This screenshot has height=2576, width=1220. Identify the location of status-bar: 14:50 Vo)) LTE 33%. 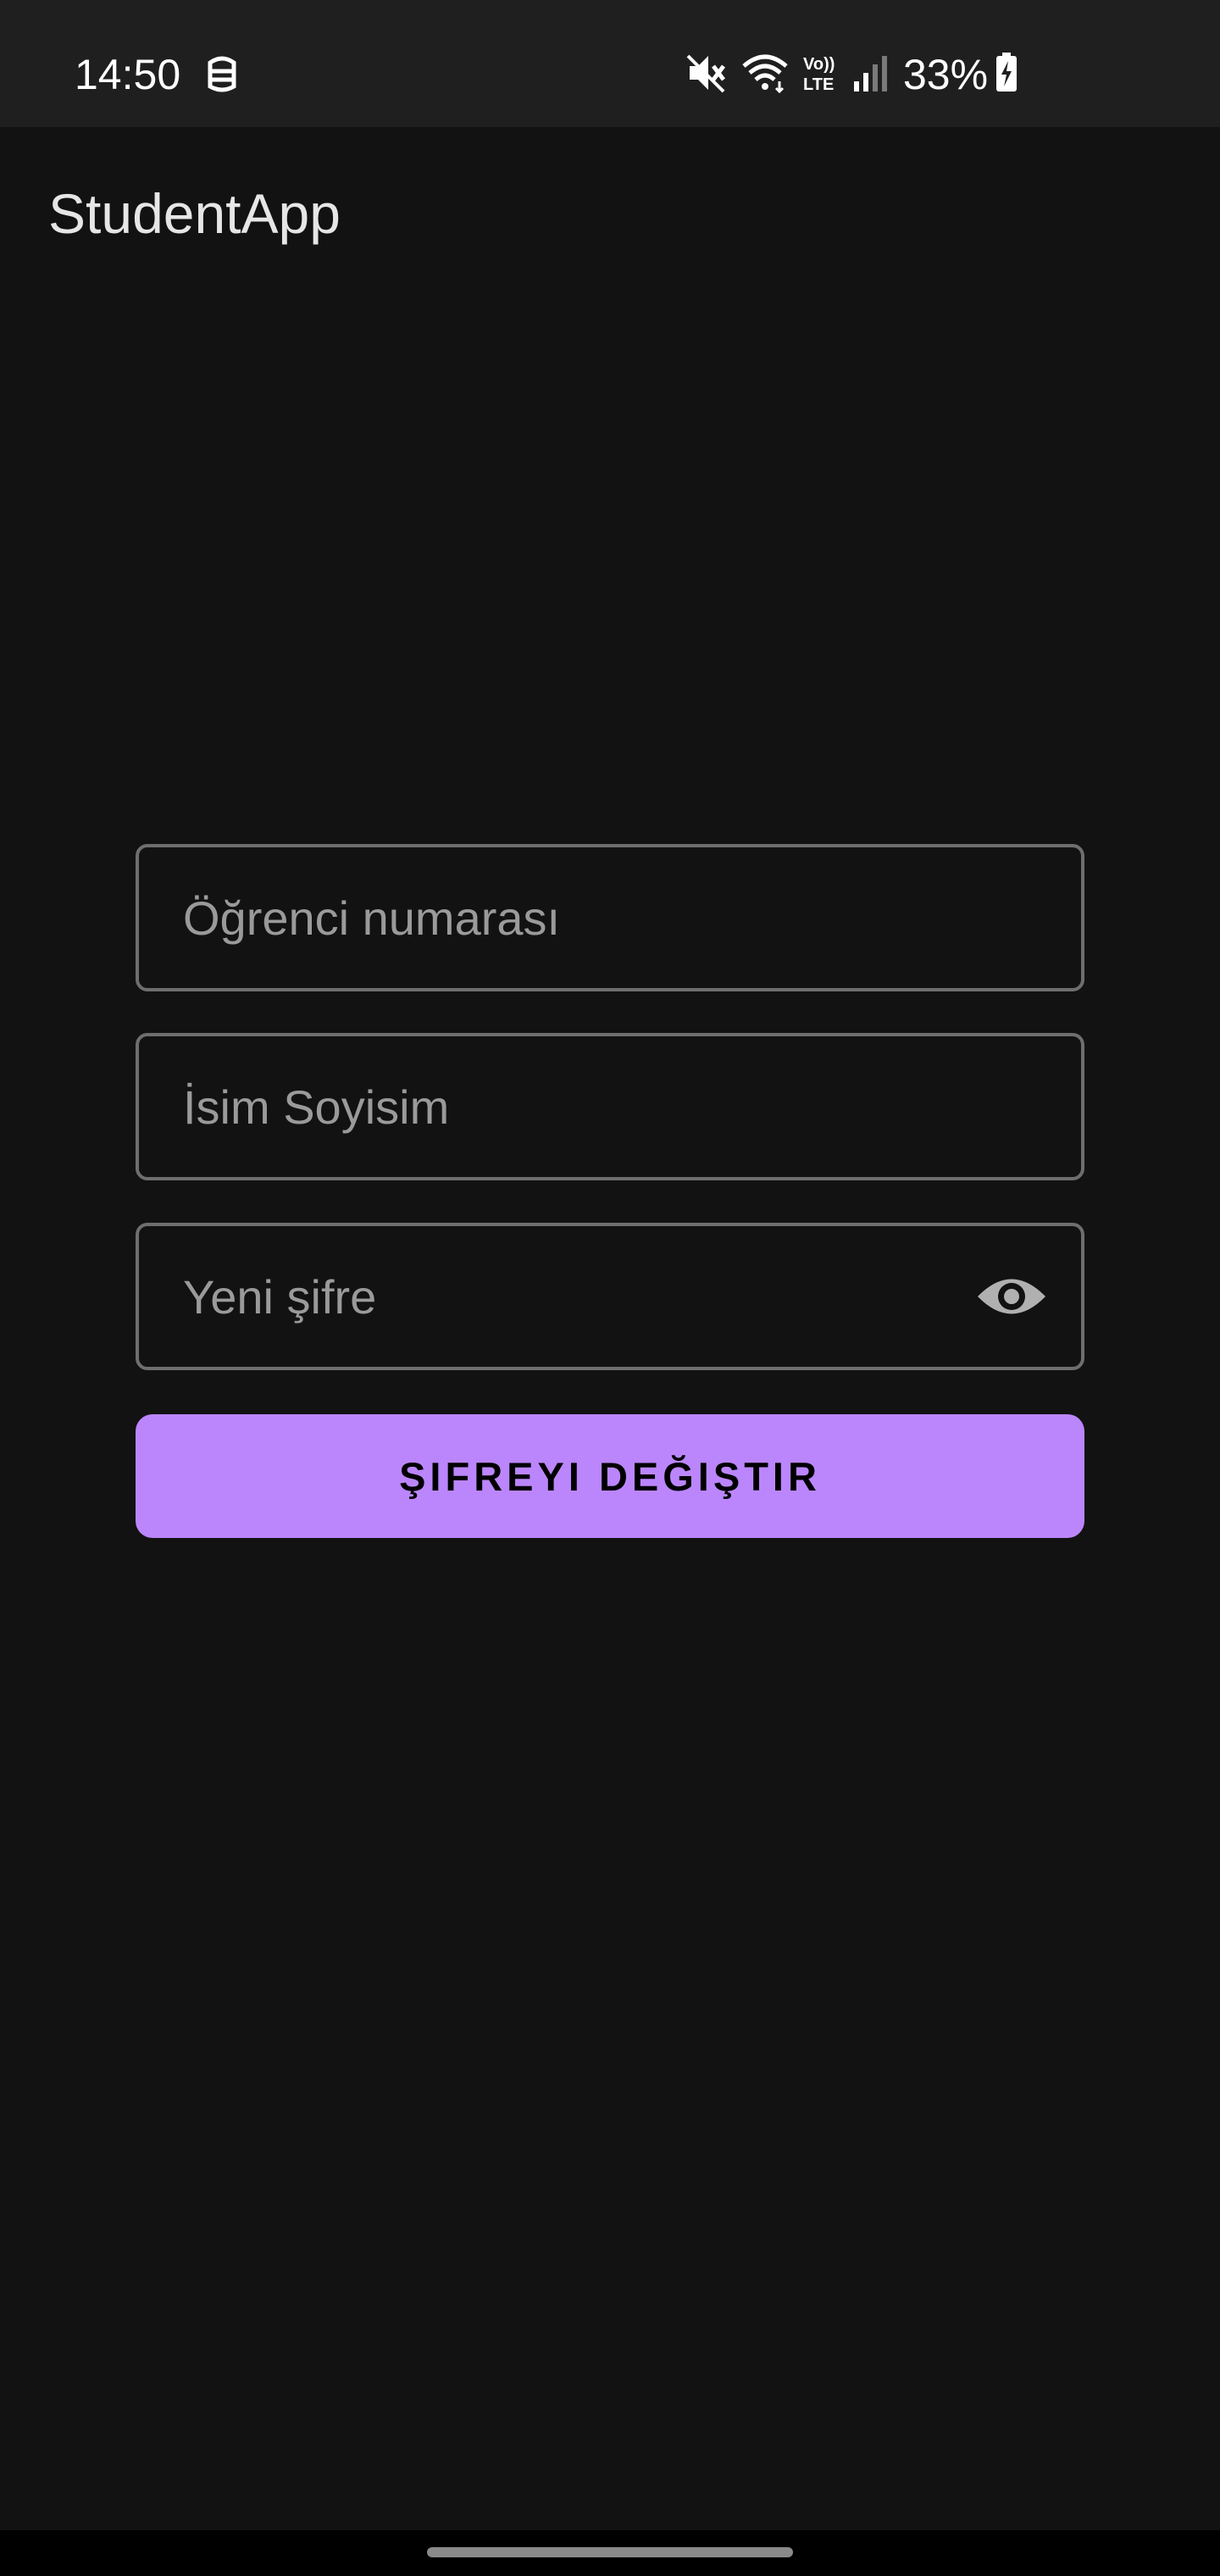
(610, 63).